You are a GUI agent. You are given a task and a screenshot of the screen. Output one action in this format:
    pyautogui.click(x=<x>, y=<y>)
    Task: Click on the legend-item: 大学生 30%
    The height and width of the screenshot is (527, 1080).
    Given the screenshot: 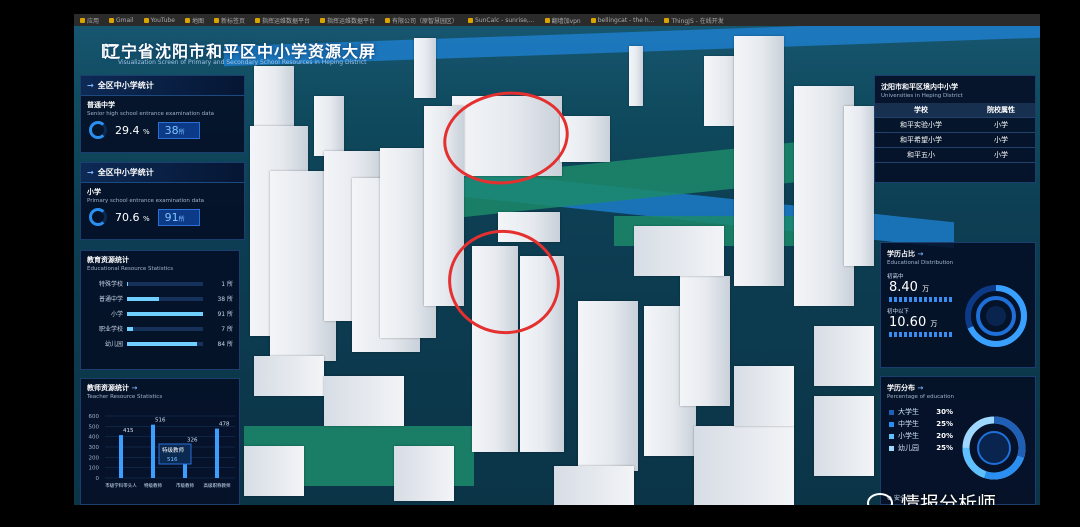 What is the action you would take?
    pyautogui.click(x=921, y=412)
    